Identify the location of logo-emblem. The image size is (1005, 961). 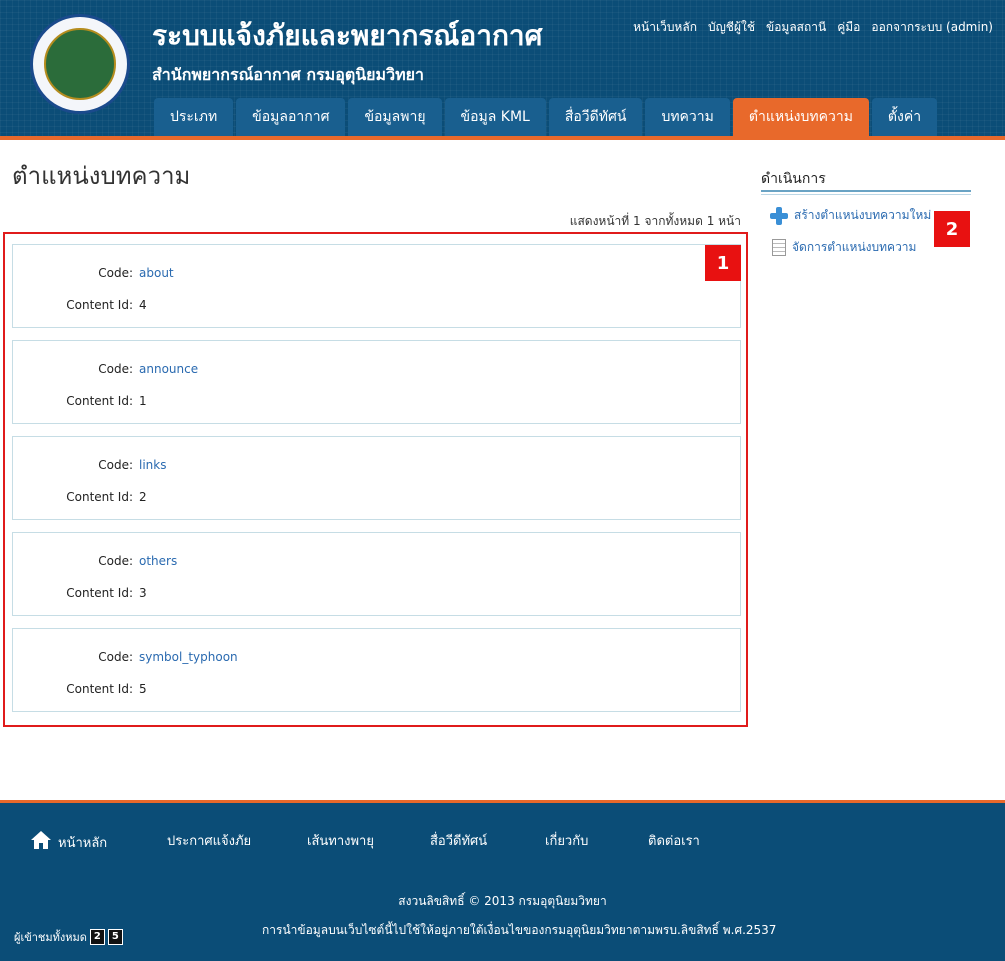
(80, 64).